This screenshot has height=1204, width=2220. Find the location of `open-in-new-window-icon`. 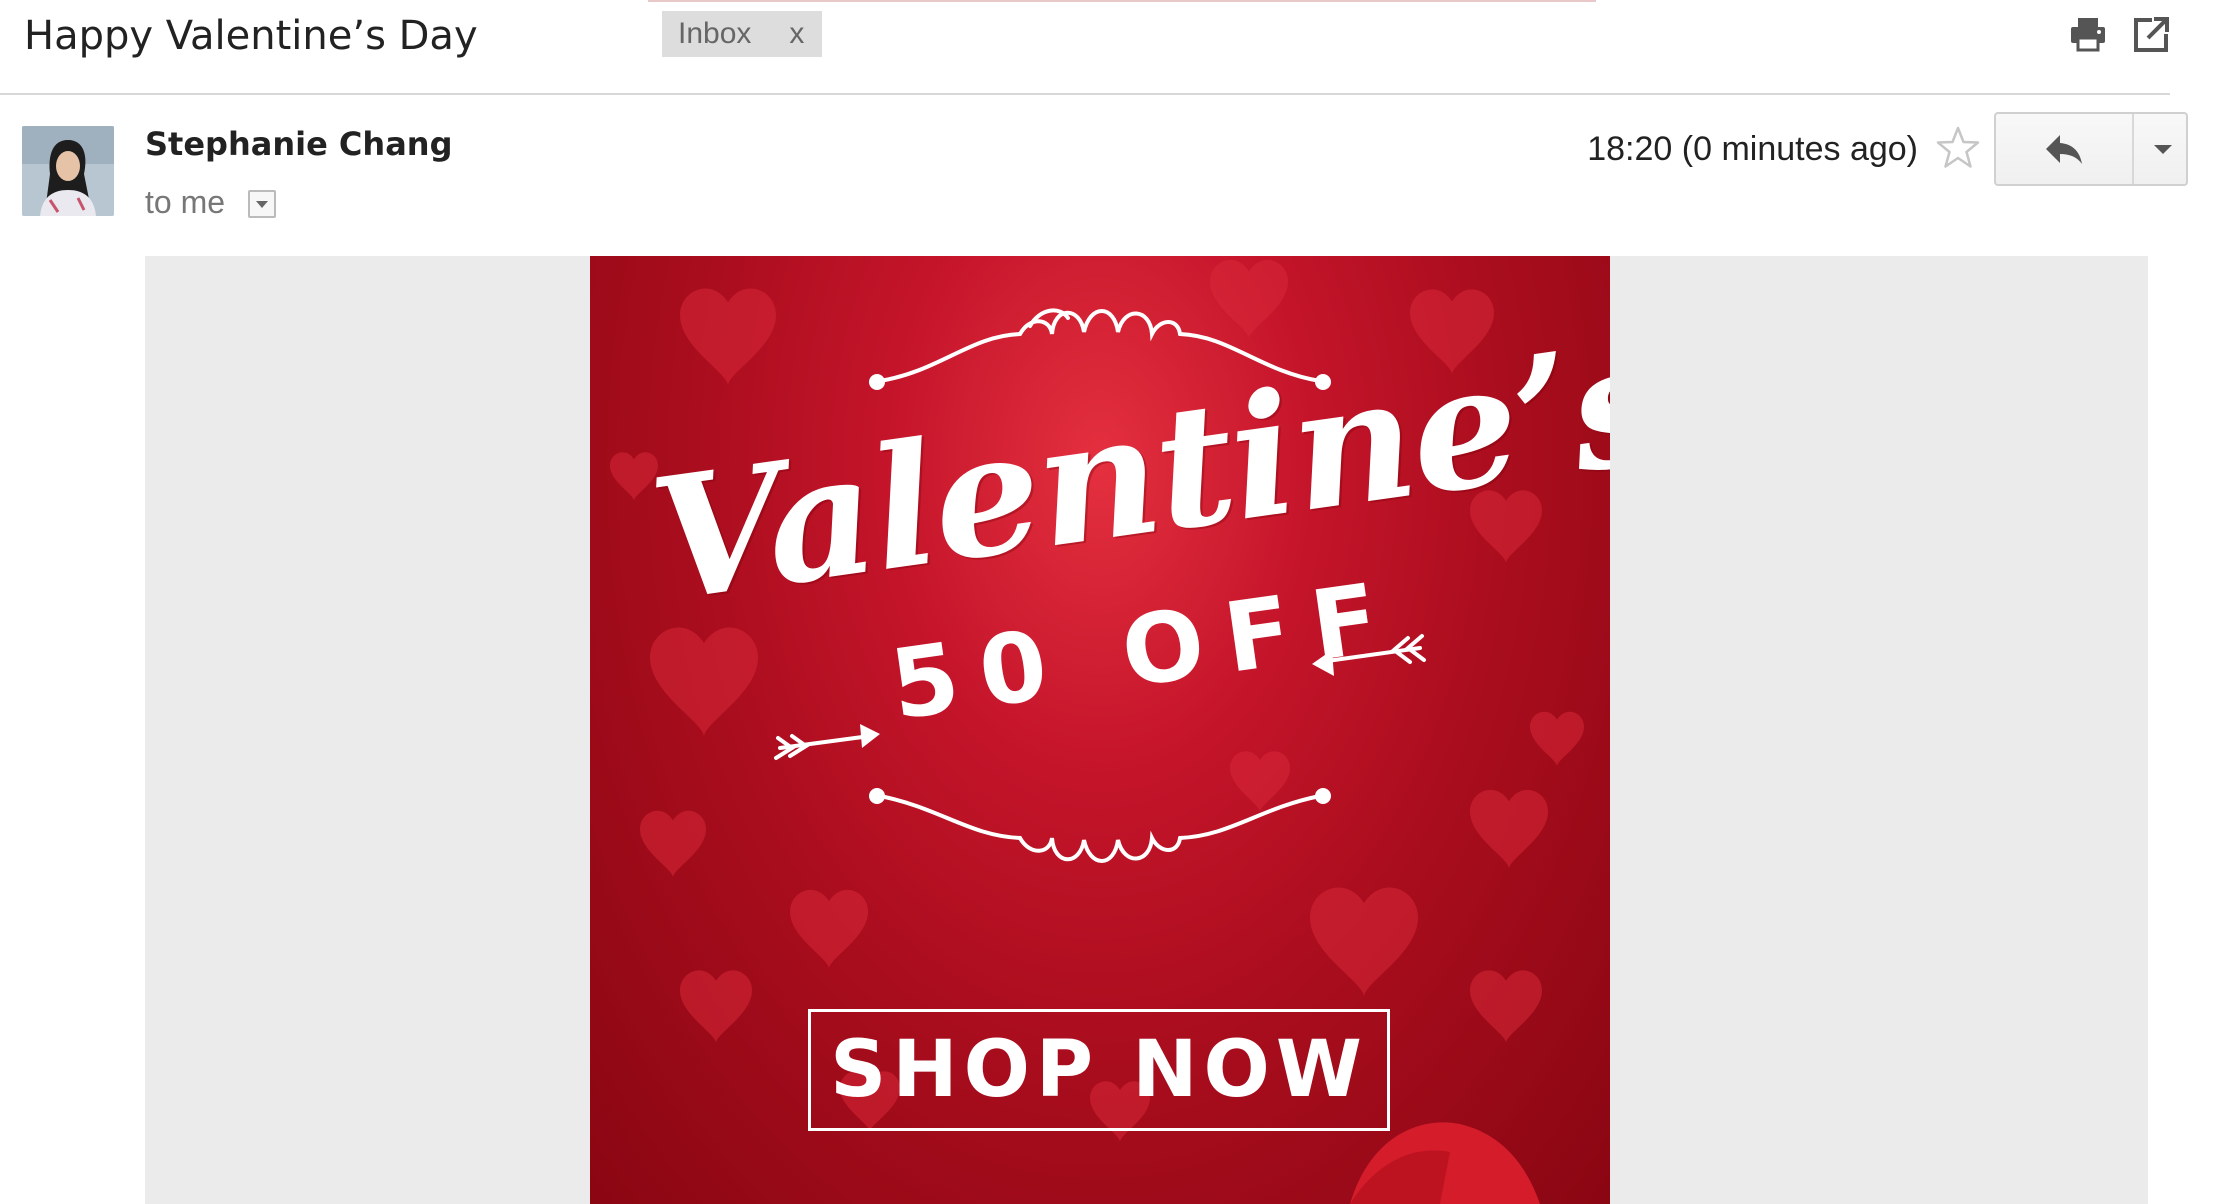

open-in-new-window-icon is located at coordinates (2152, 34).